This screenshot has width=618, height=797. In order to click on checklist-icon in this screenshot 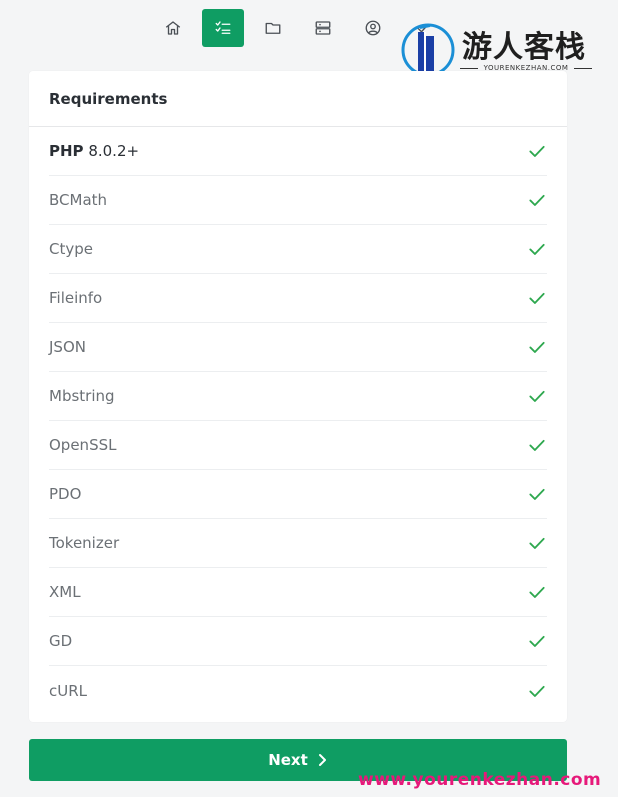, I will do `click(223, 27)`.